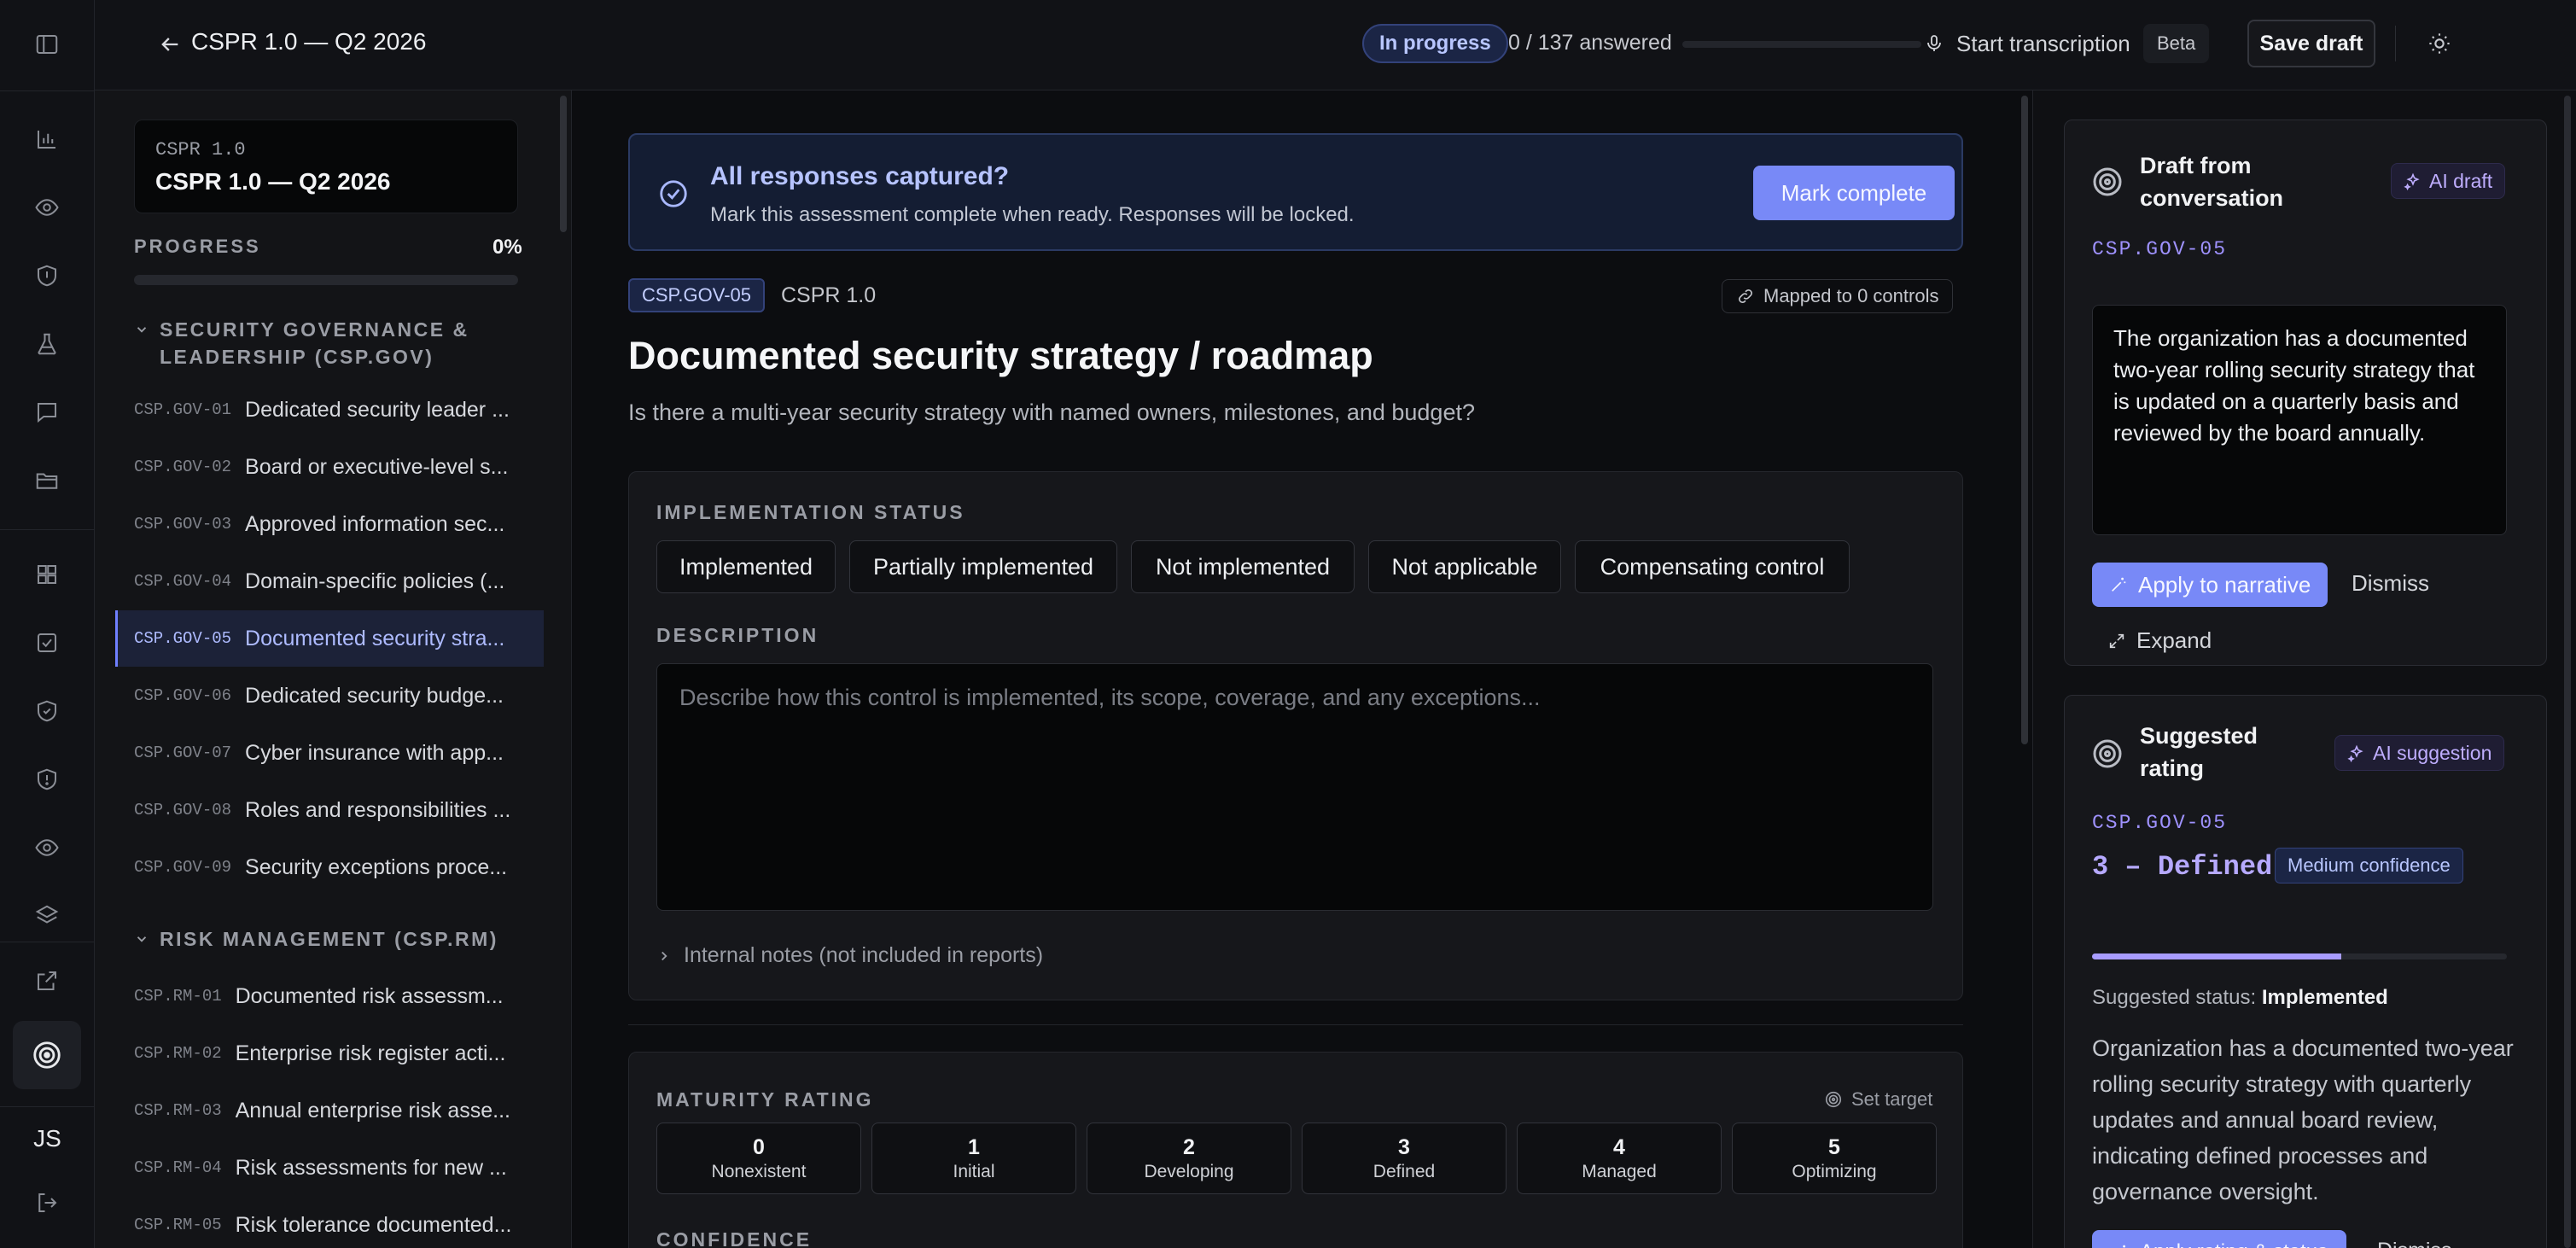  What do you see at coordinates (47, 981) in the screenshot?
I see `external-link-icon` at bounding box center [47, 981].